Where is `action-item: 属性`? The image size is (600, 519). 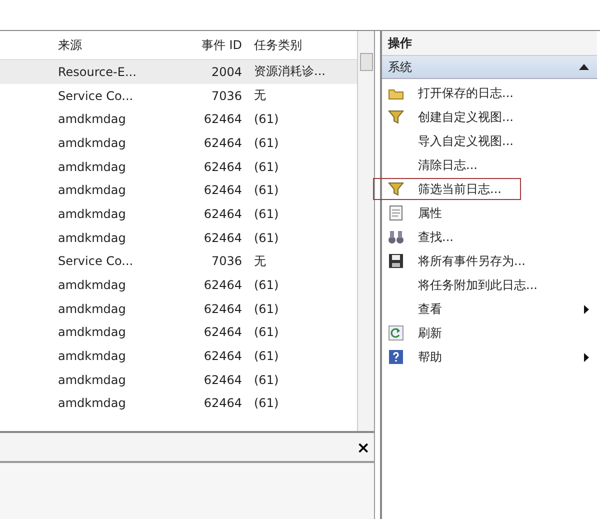 action-item: 属性 is located at coordinates (489, 213).